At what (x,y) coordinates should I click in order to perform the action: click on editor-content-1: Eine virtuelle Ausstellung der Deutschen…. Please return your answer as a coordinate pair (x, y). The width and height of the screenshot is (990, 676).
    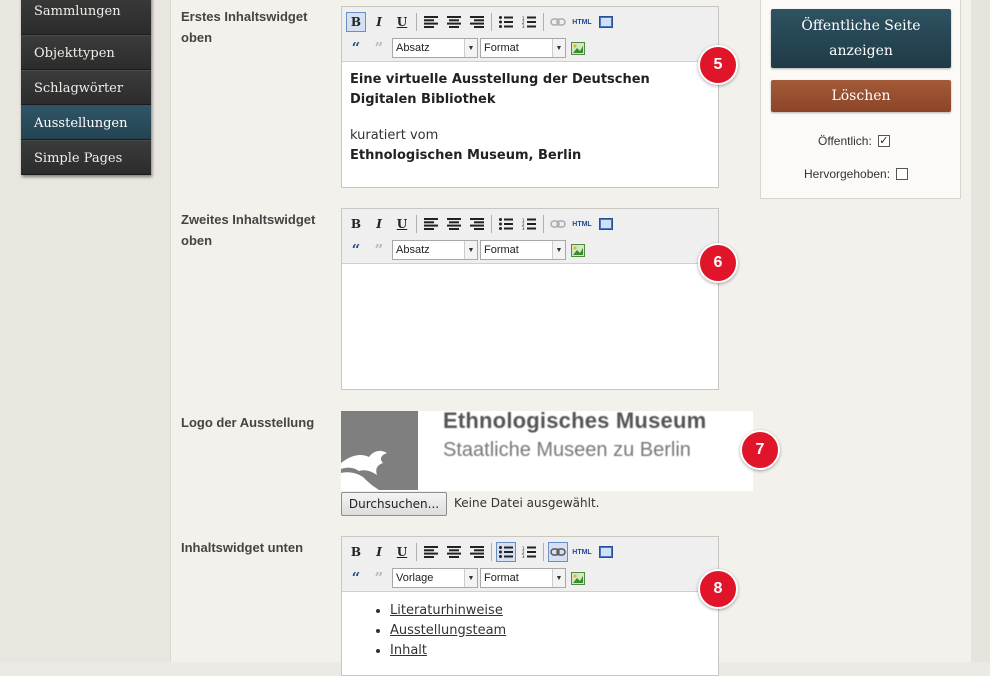
    Looking at the image, I should click on (530, 118).